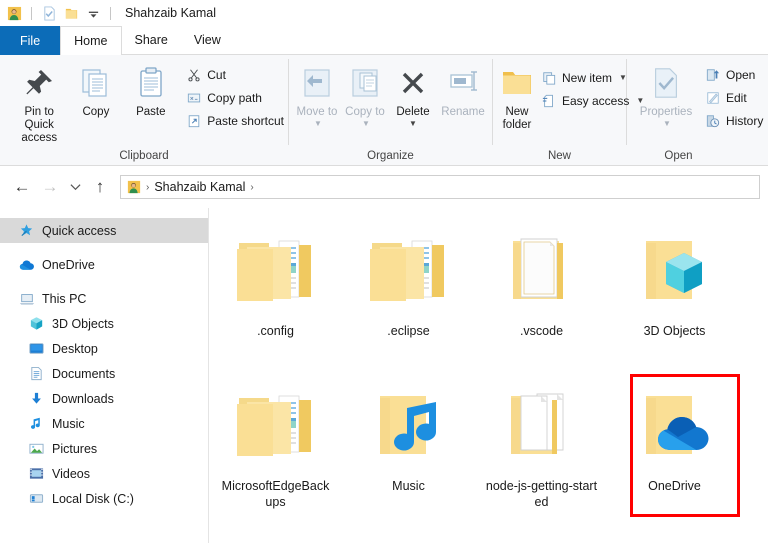  What do you see at coordinates (541, 293) in the screenshot?
I see `file-item: .vscode` at bounding box center [541, 293].